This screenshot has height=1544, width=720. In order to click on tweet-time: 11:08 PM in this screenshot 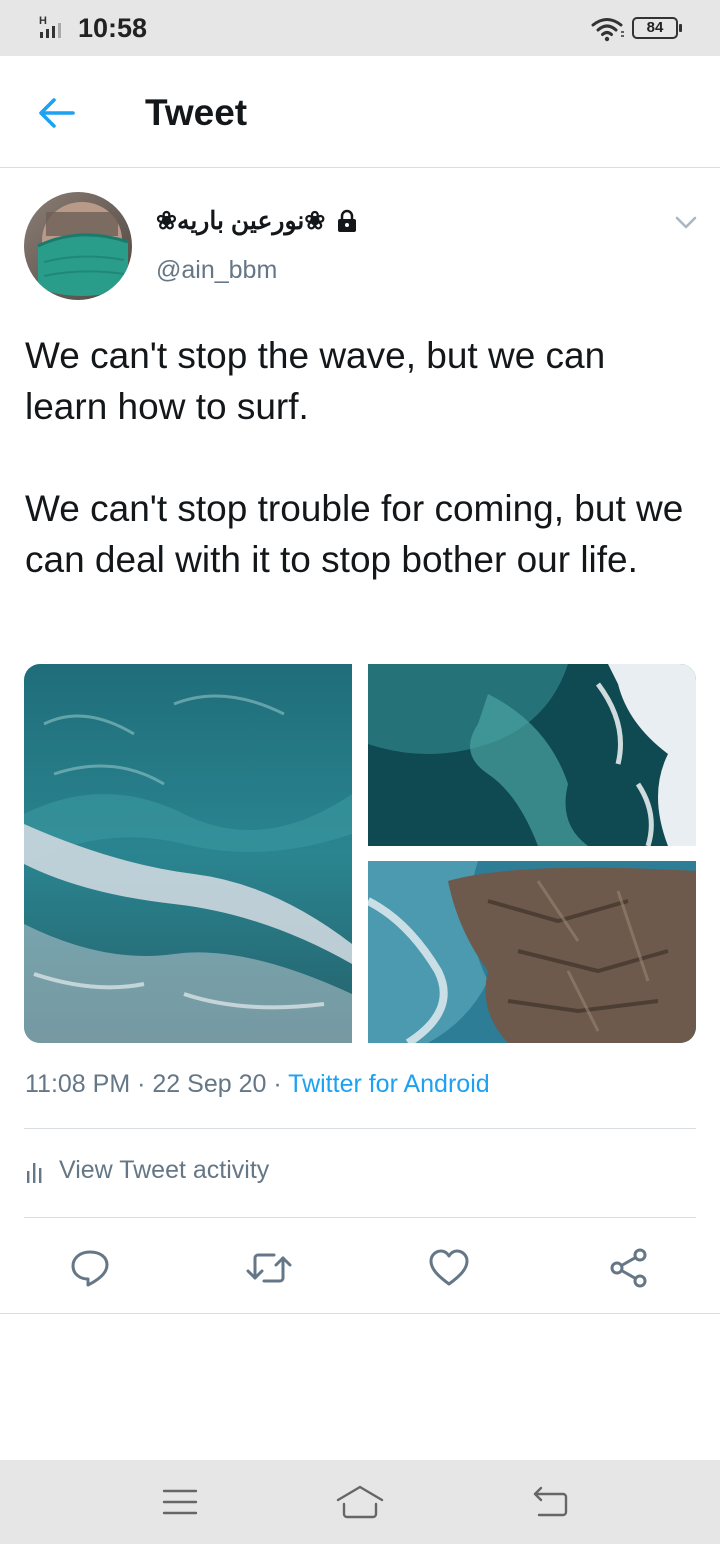, I will do `click(78, 1084)`.